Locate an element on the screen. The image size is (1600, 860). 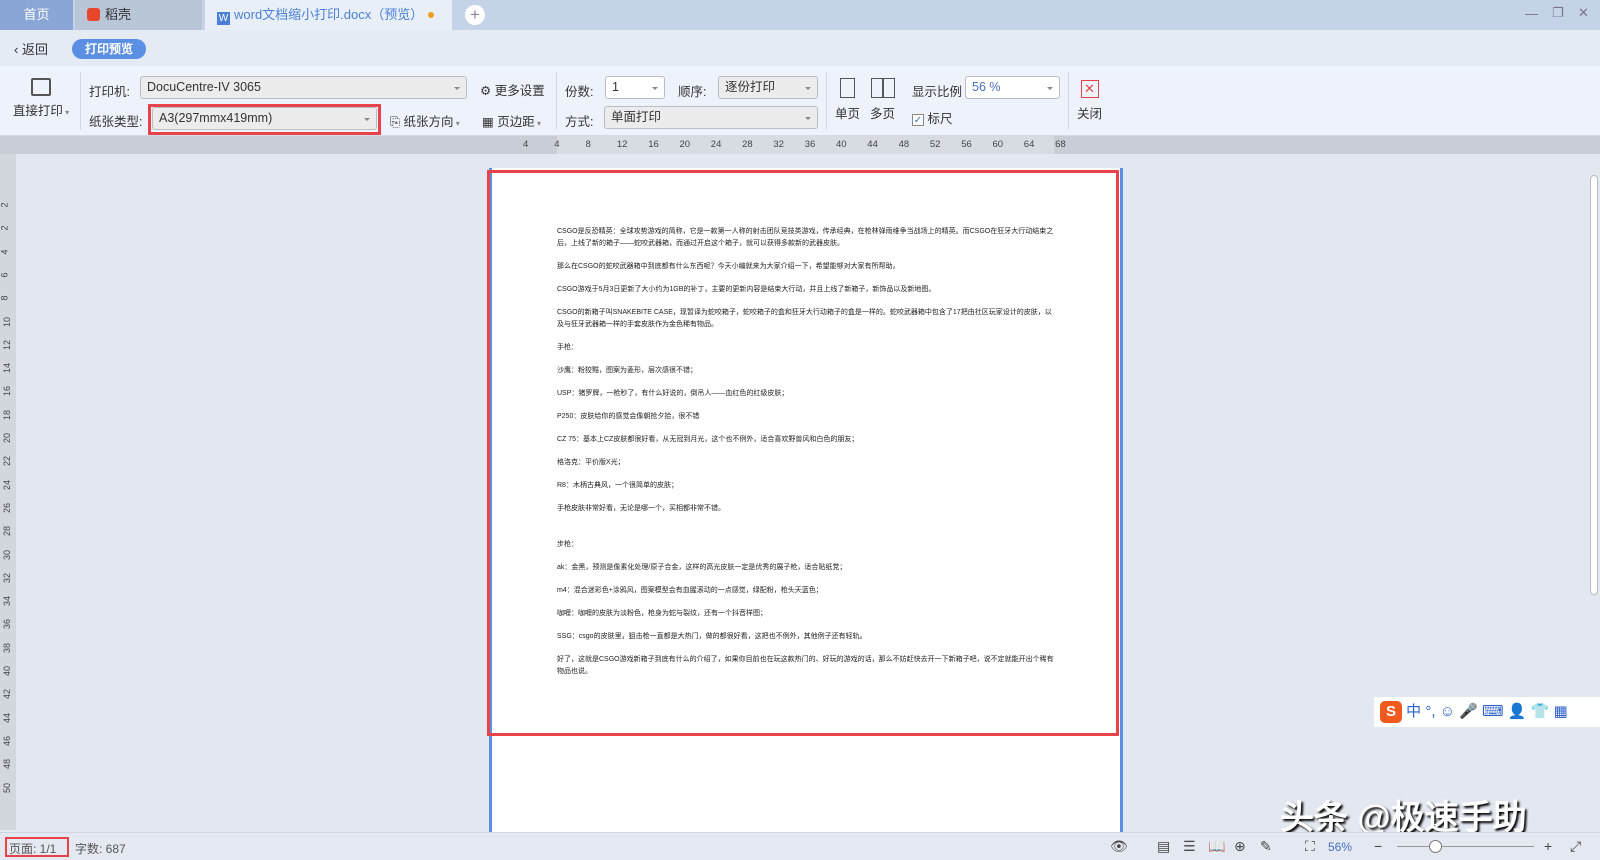
ruler-tick: 56 is located at coordinates (966, 144).